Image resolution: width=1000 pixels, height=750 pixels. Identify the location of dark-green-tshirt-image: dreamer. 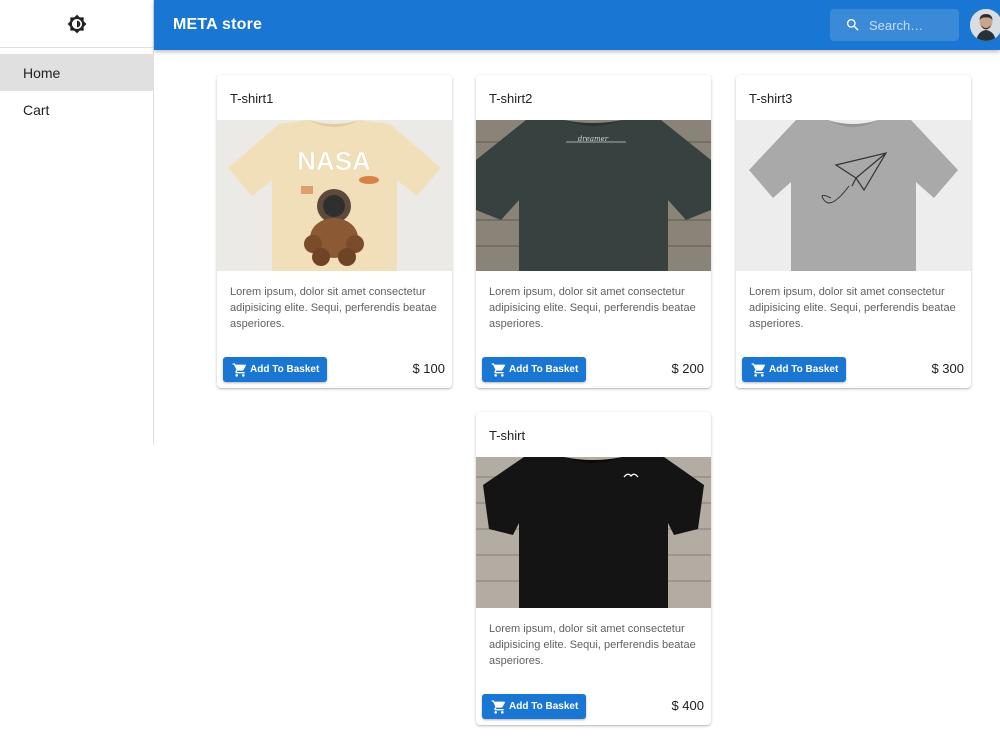
(593, 195).